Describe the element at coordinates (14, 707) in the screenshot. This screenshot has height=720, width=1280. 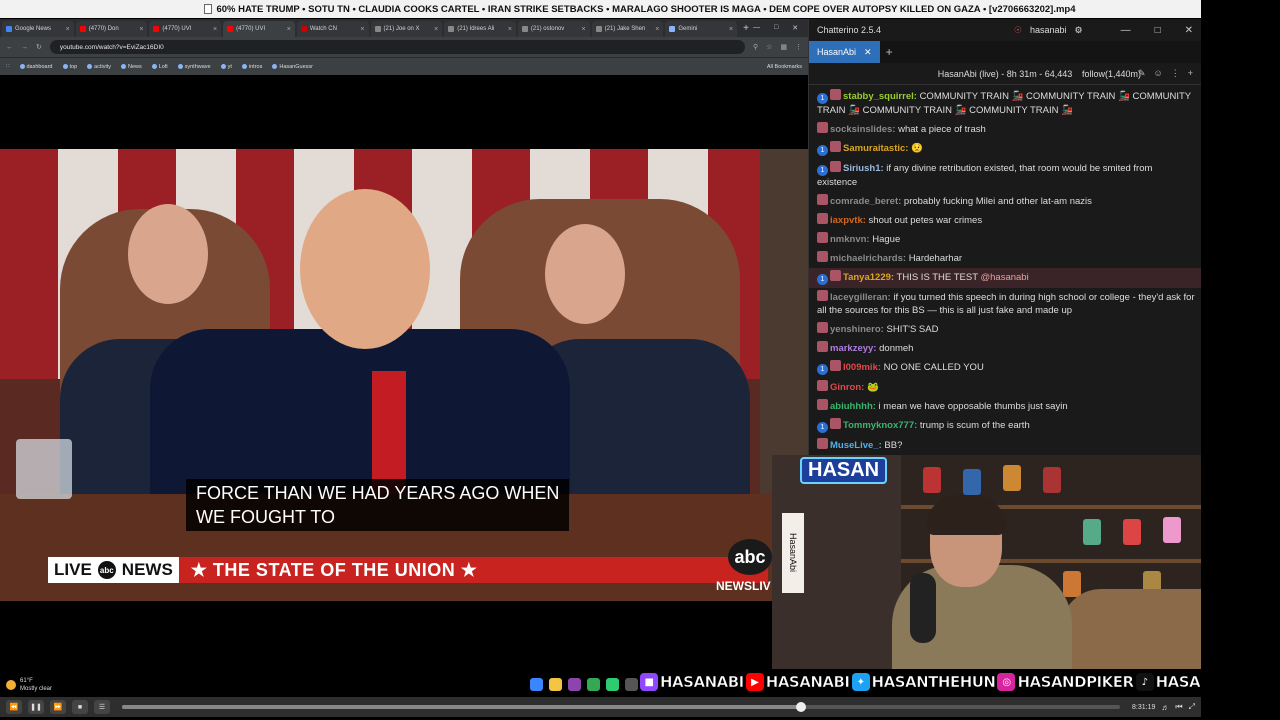
I see `rewind-icon: ⏪` at that location.